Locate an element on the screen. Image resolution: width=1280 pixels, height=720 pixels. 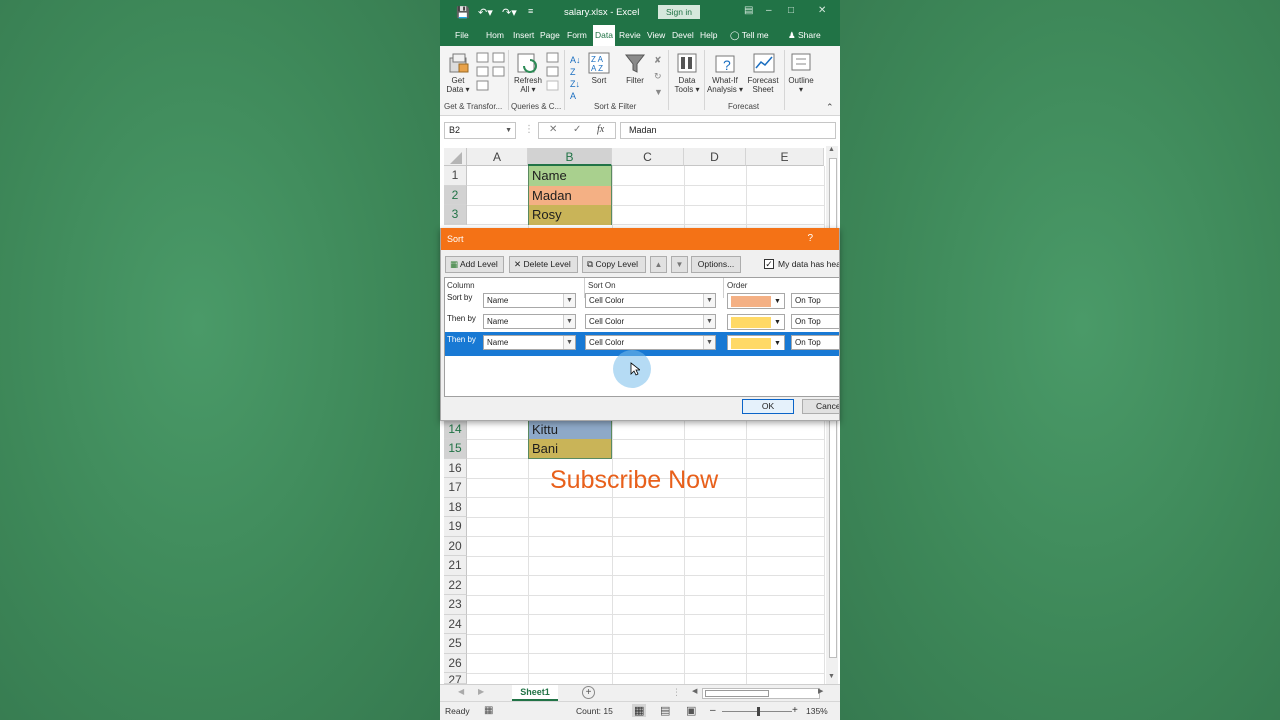
outline-icon is located at coordinates (801, 63).